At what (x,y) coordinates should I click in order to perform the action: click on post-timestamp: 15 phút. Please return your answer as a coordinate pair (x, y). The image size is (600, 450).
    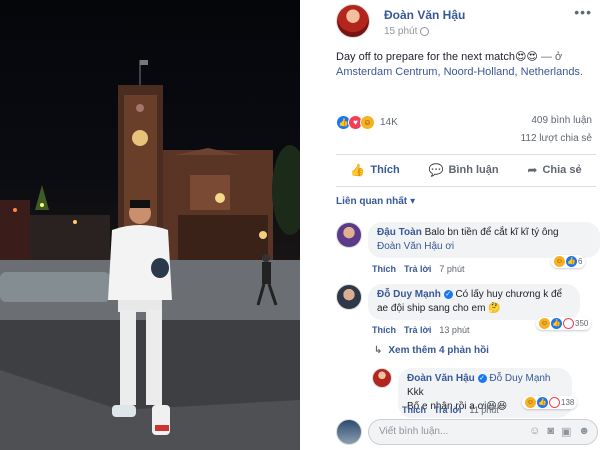
    Looking at the image, I should click on (407, 31).